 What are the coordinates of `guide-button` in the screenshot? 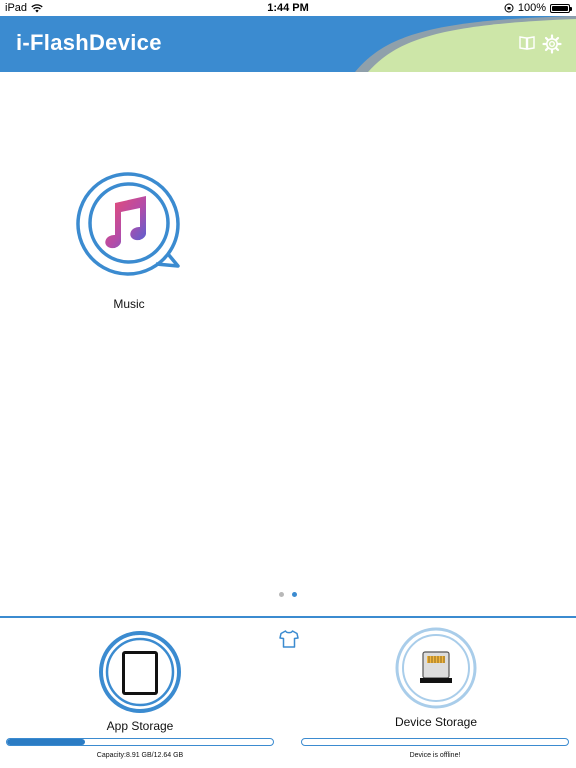 It's located at (528, 44).